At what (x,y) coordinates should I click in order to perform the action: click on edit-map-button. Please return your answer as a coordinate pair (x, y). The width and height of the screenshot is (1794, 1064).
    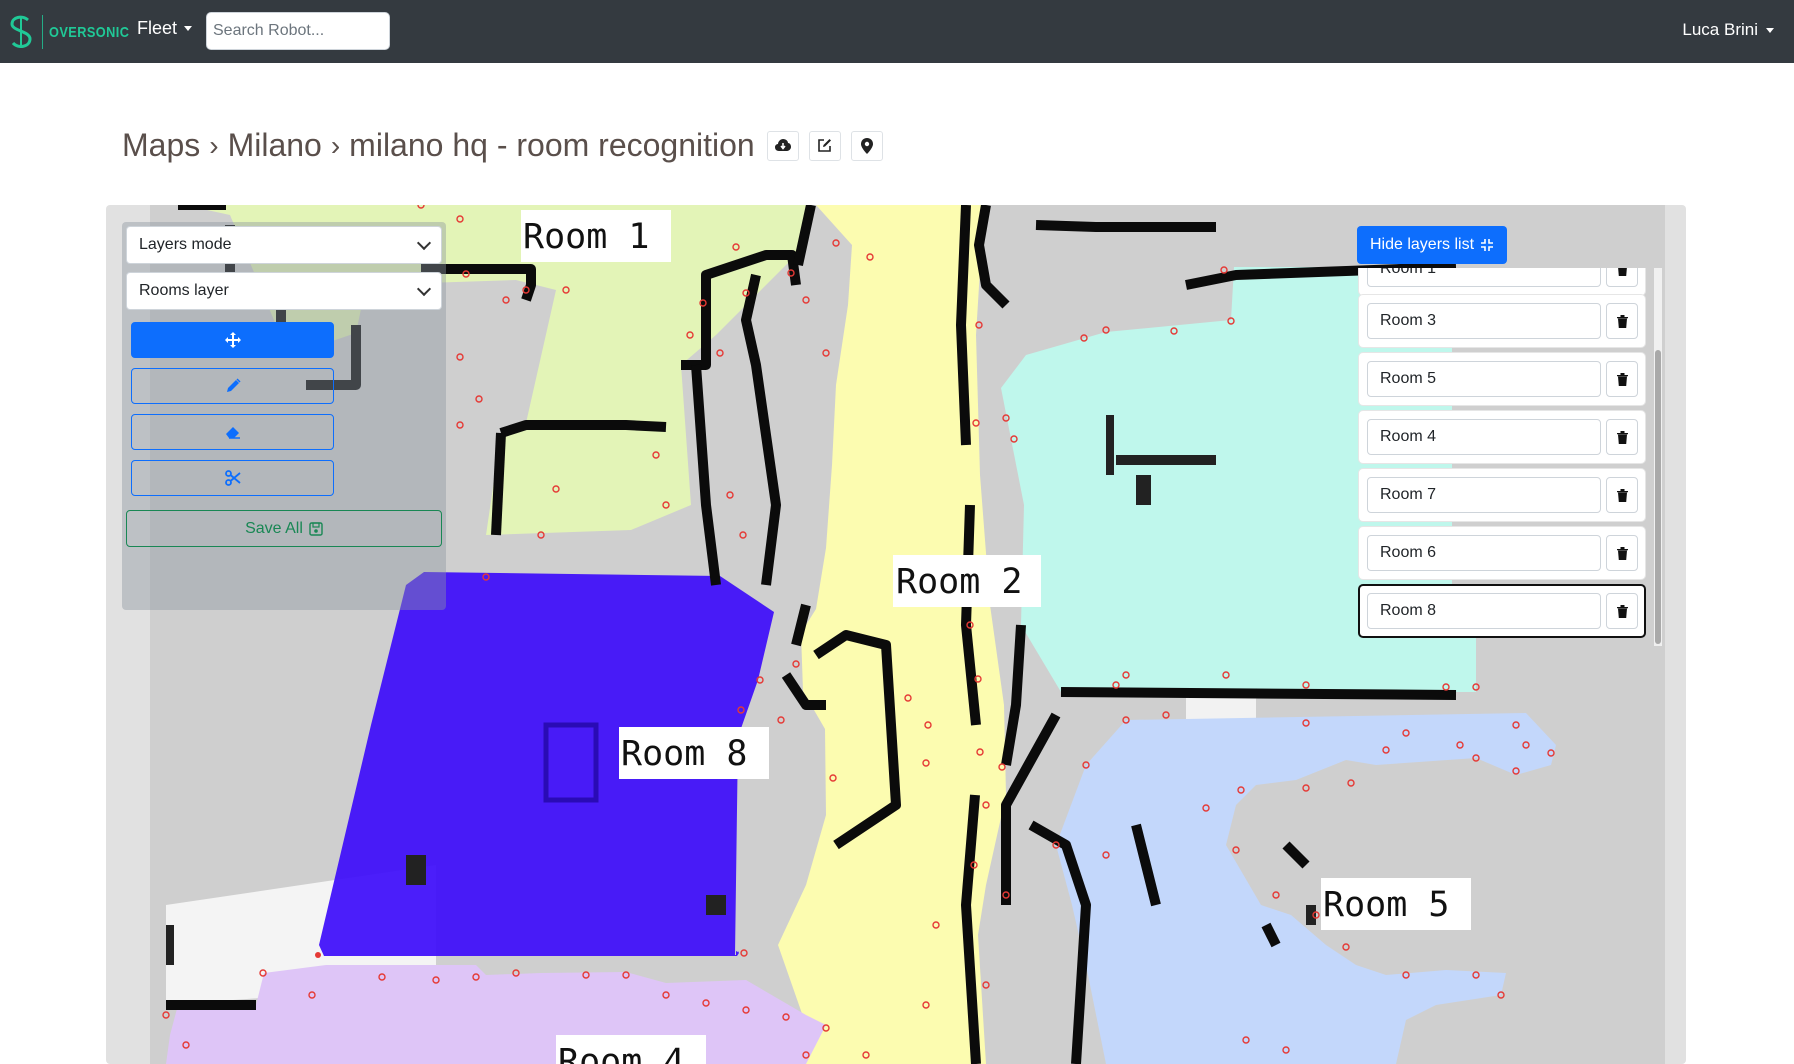
    Looking at the image, I should click on (824, 145).